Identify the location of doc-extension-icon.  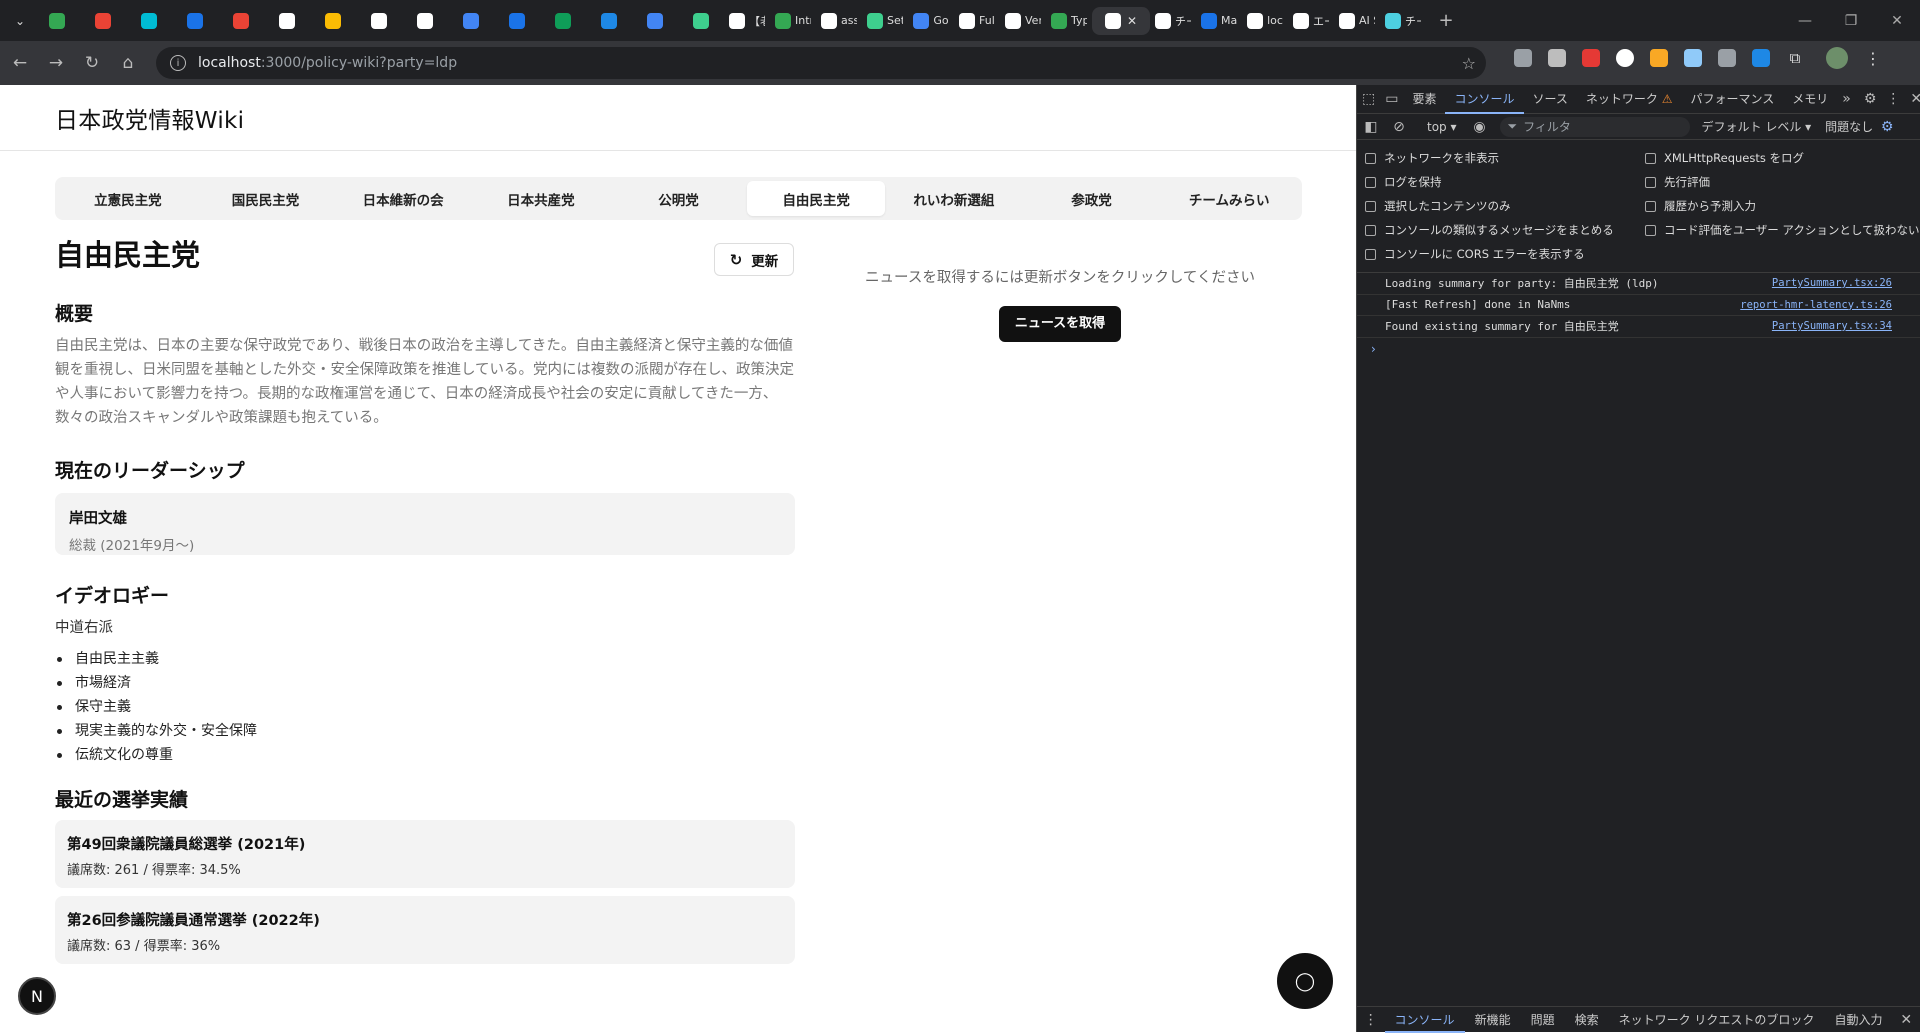
(1693, 58).